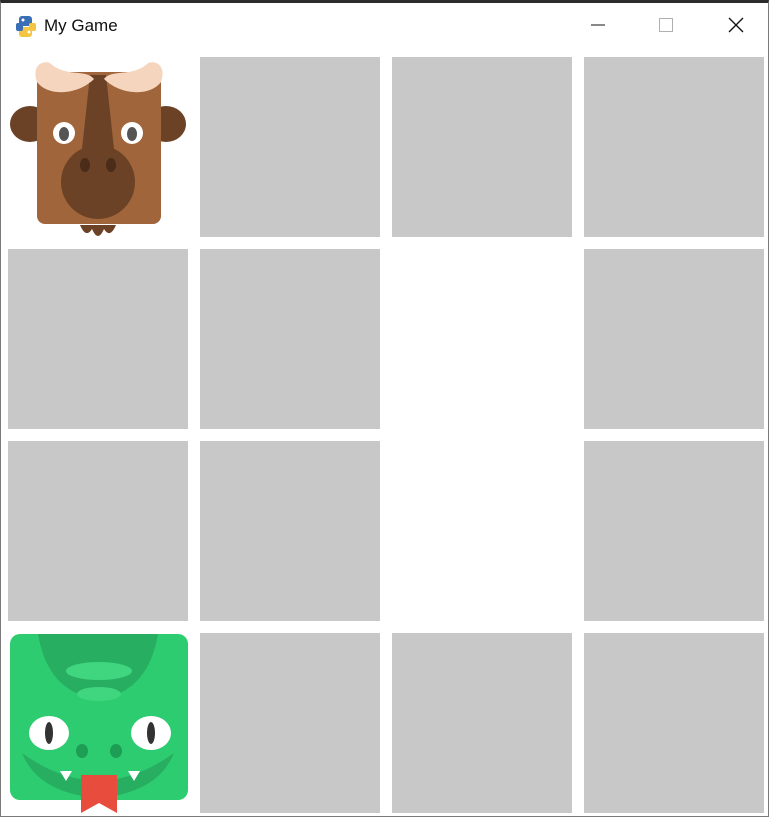 This screenshot has width=771, height=819. Describe the element at coordinates (26, 27) in the screenshot. I see `python-snake-icon` at that location.